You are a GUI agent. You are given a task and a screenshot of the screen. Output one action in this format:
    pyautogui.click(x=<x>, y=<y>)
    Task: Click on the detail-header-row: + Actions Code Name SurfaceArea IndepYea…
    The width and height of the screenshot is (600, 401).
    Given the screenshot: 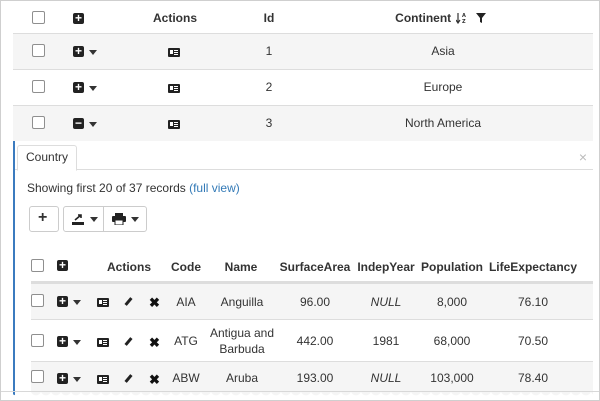 What is the action you would take?
    pyautogui.click(x=312, y=267)
    